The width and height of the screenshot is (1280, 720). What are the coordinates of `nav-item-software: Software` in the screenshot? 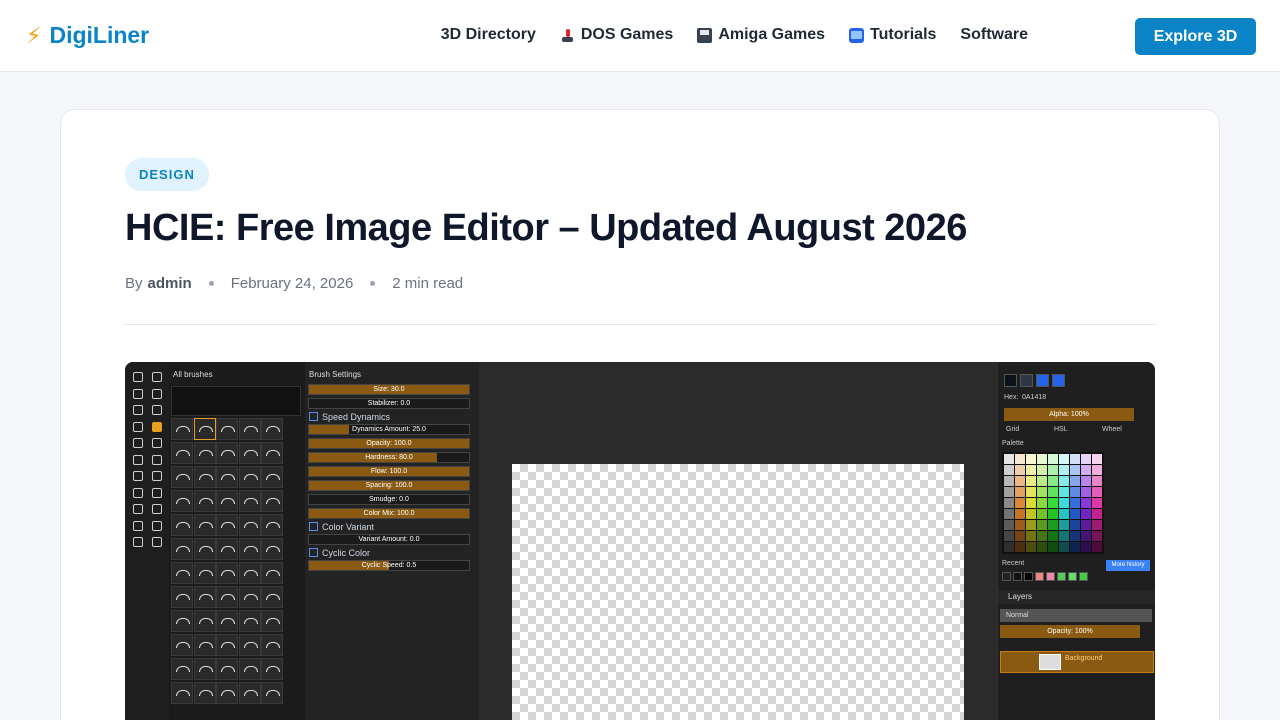 It's located at (994, 35).